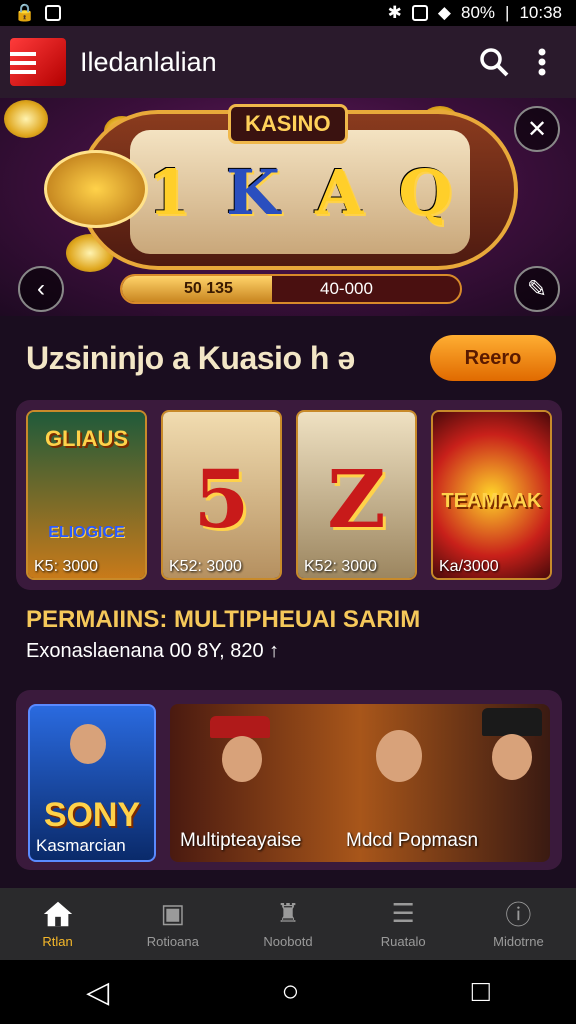 The image size is (576, 1024). Describe the element at coordinates (346, 288) in the screenshot. I see `counter-right: 40-000` at that location.